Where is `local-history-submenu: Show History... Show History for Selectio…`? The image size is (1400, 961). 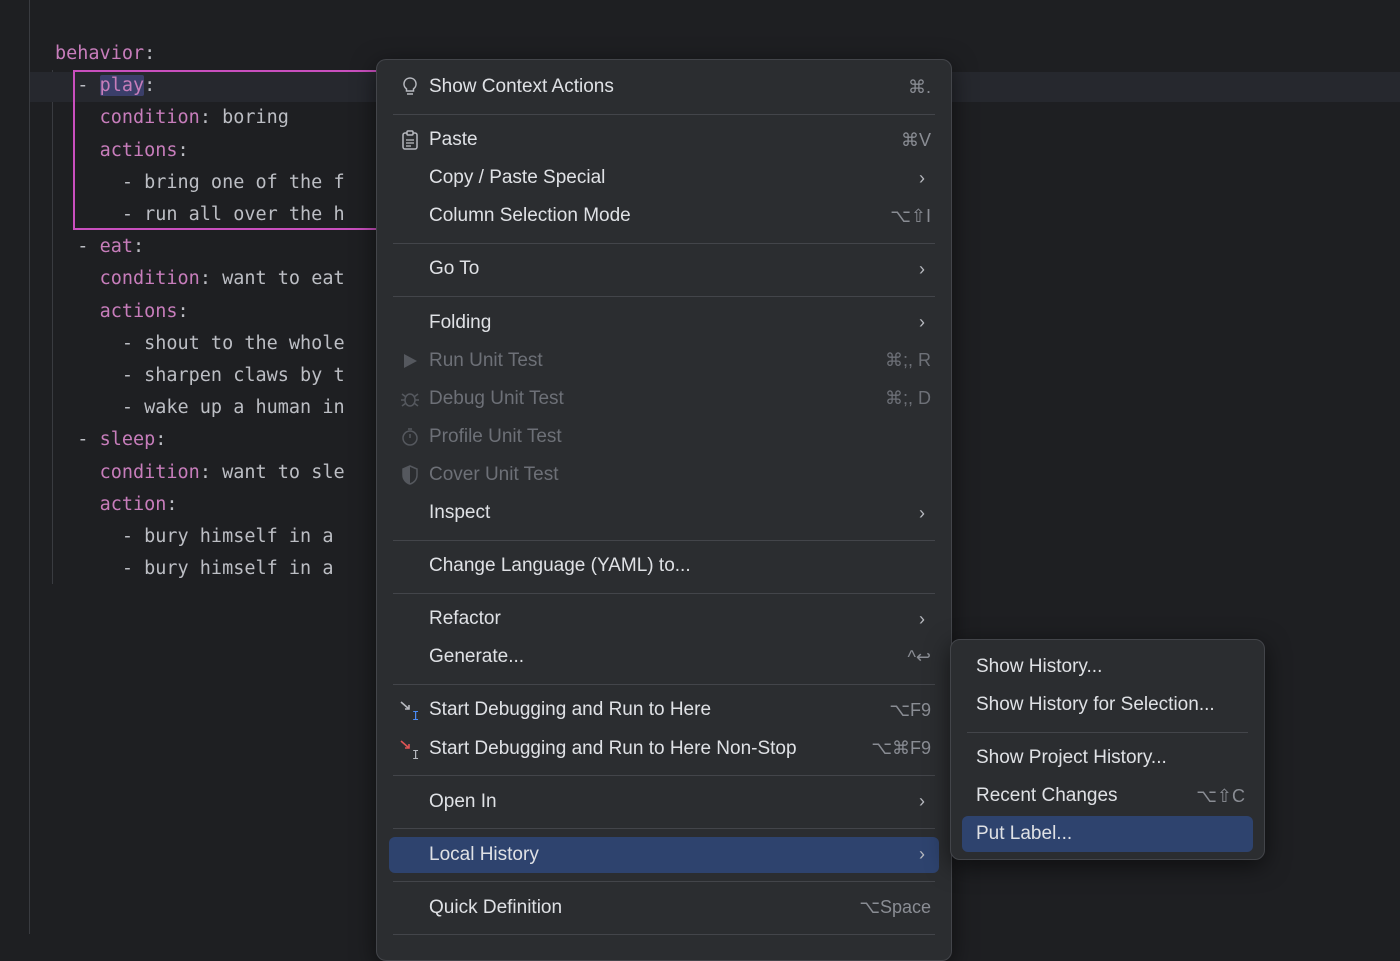
local-history-submenu: Show History... Show History for Selectio… is located at coordinates (1107, 749).